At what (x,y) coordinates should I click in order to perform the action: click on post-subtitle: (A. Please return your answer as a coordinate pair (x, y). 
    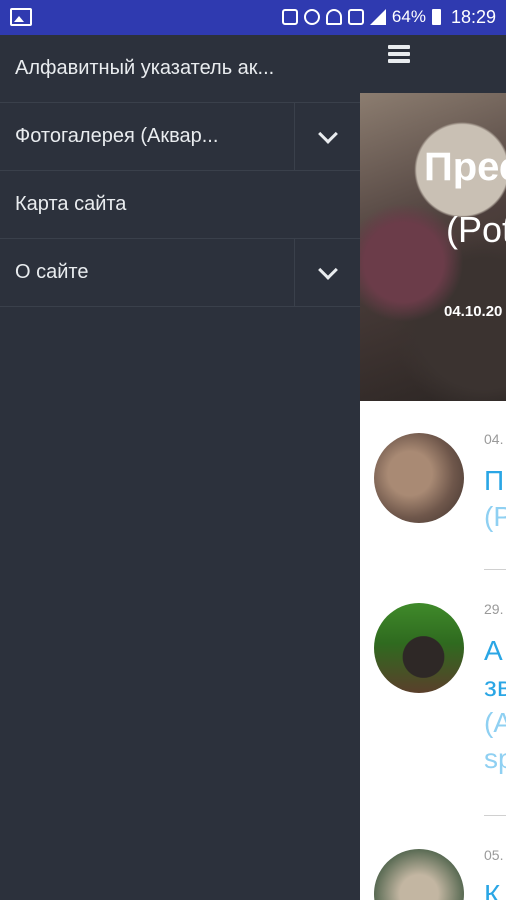
    Looking at the image, I should click on (495, 722).